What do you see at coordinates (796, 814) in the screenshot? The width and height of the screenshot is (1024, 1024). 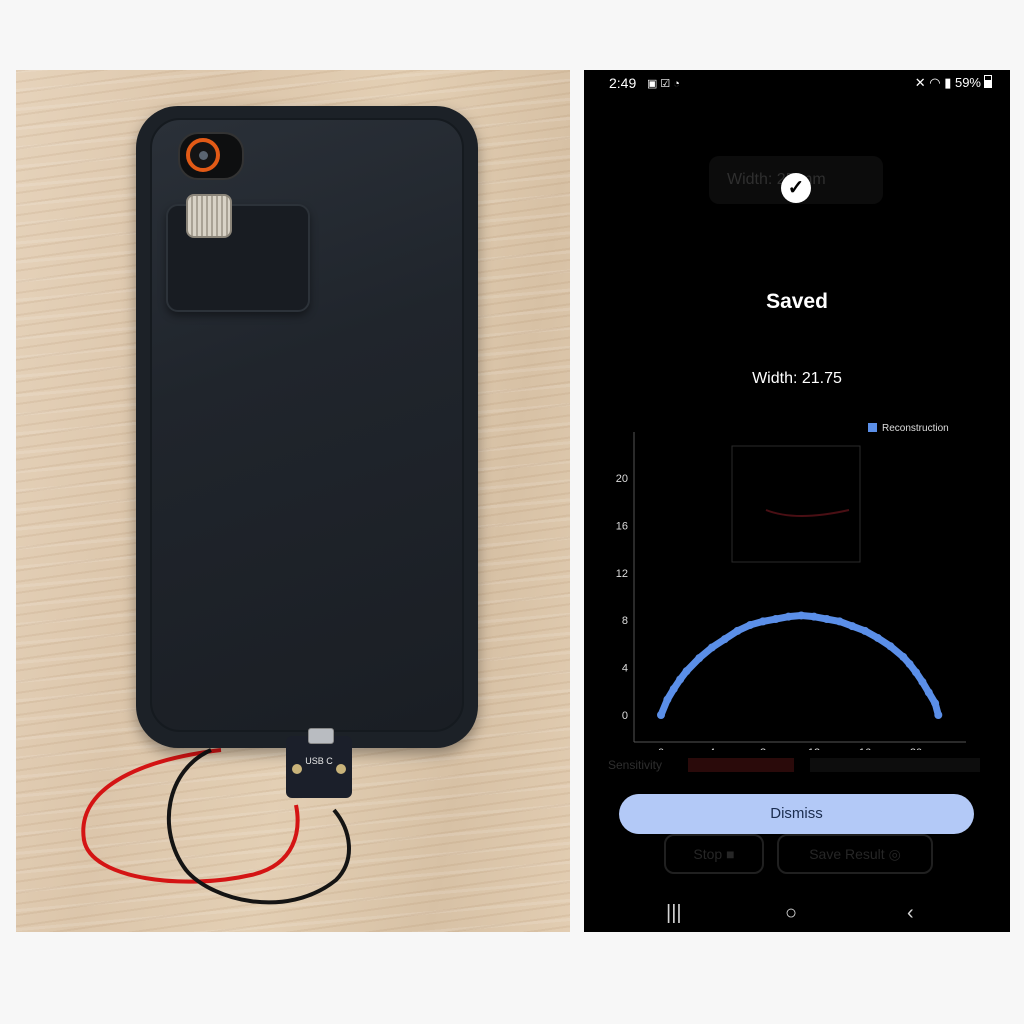 I see `dismiss-button: Dismiss` at bounding box center [796, 814].